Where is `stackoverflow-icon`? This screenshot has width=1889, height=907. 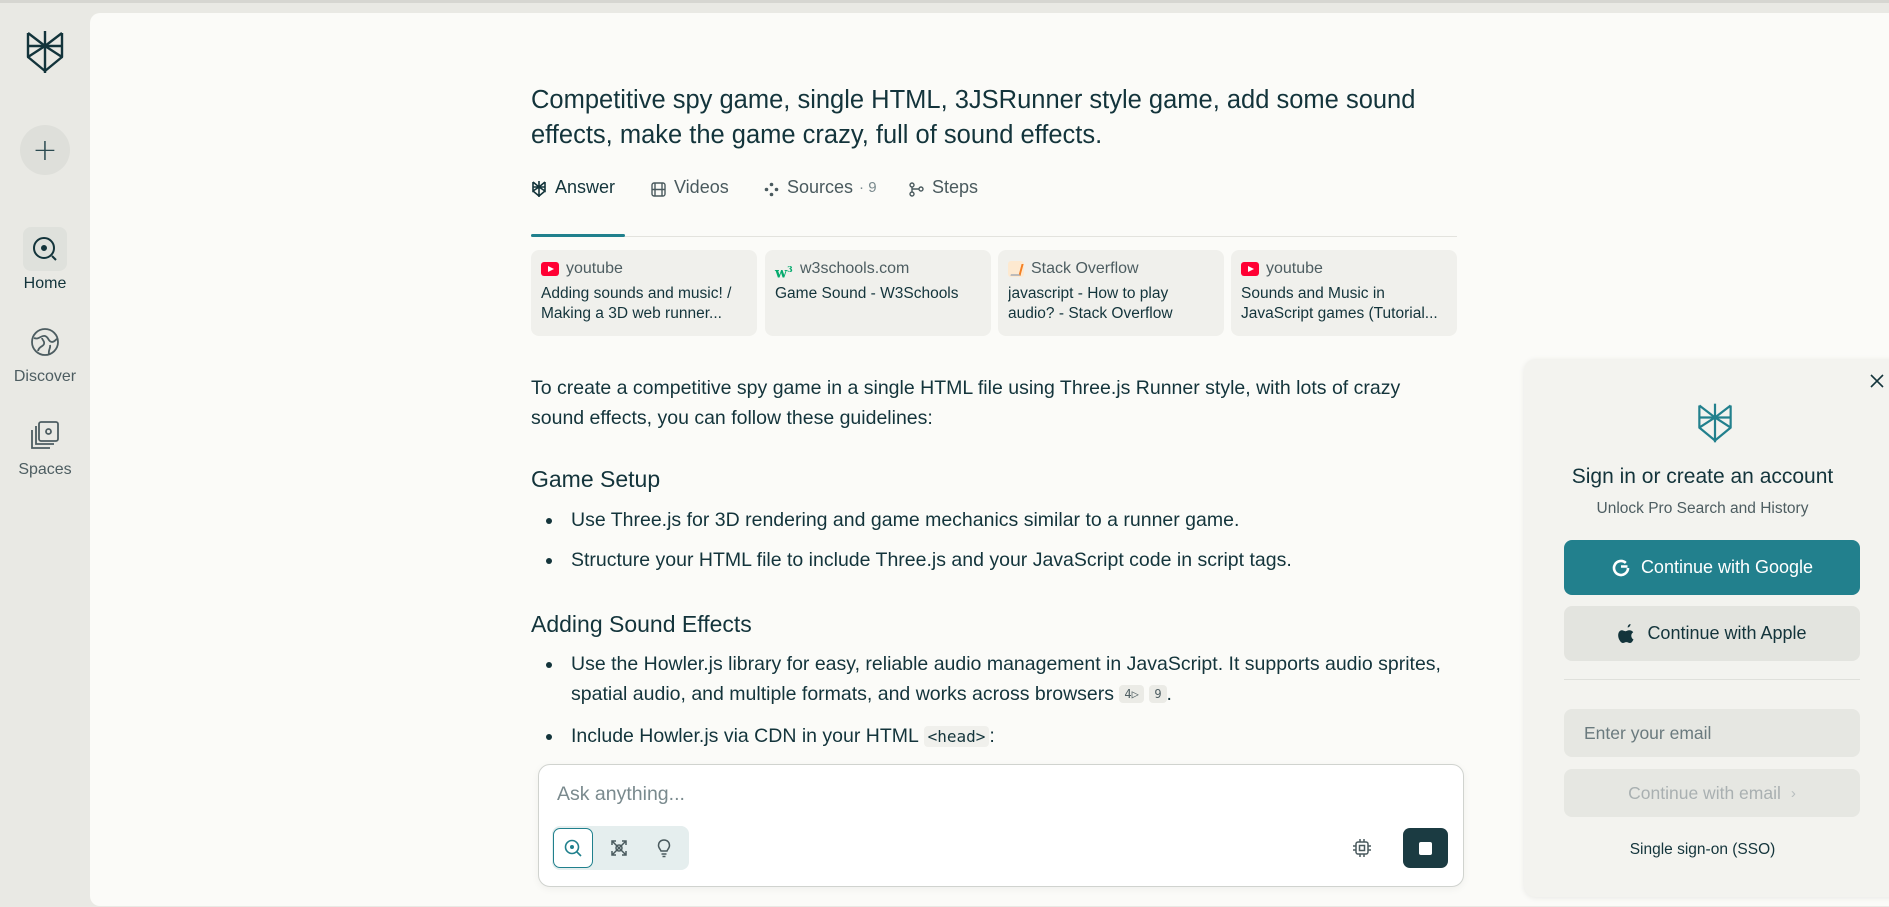
stackoverflow-icon is located at coordinates (1016, 269).